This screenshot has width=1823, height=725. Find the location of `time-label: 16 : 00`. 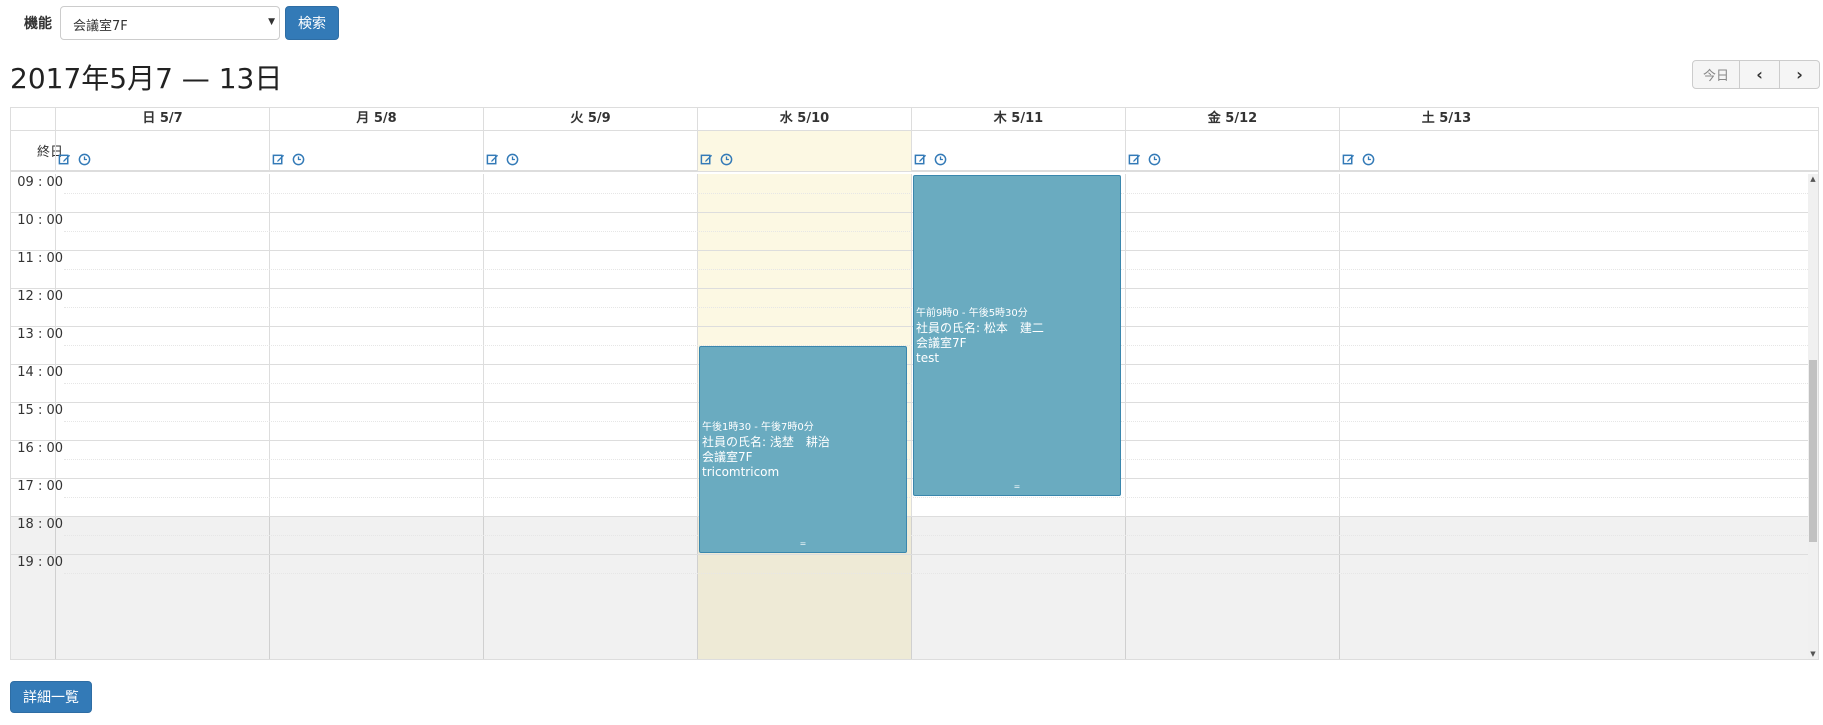

time-label: 16 : 00 is located at coordinates (40, 448).